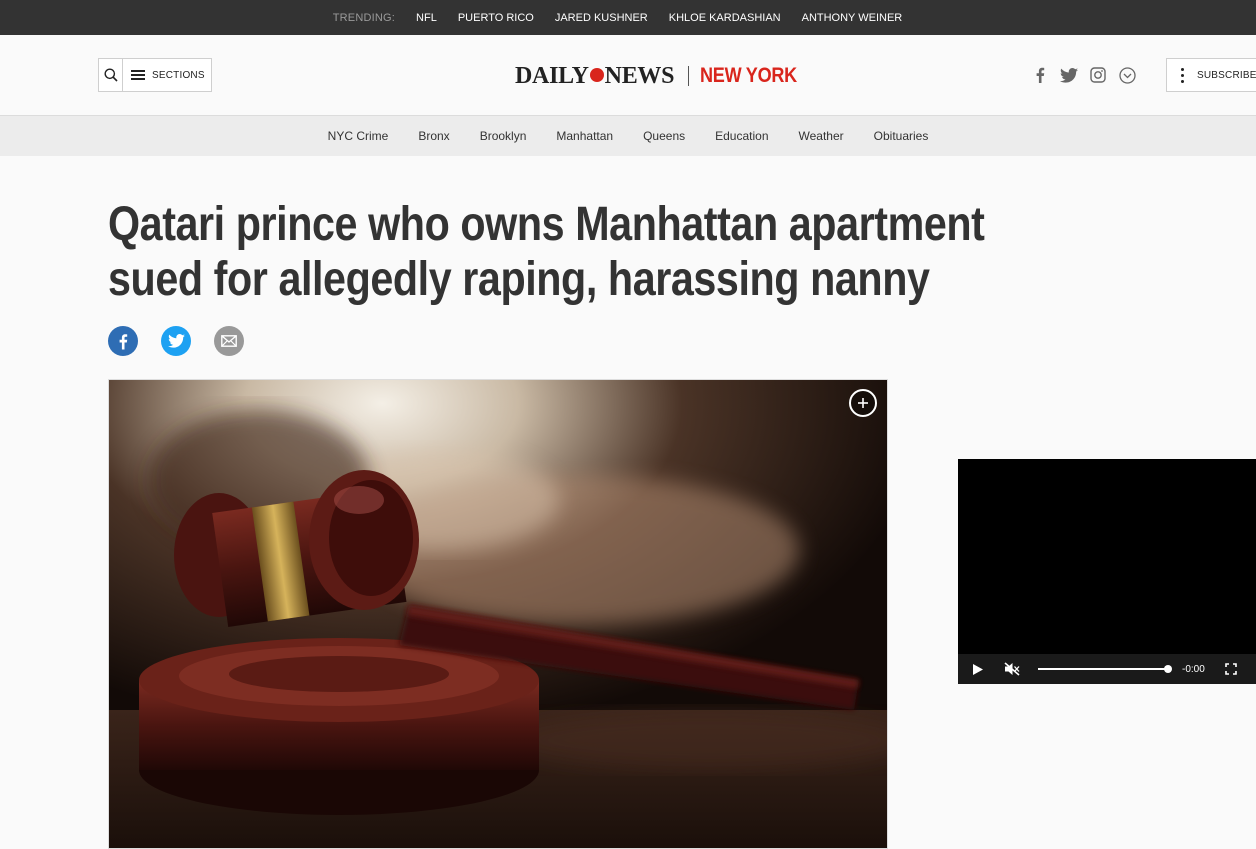 This screenshot has width=1256, height=849. I want to click on daily-news-wordmark: DAILY NEWS, so click(594, 76).